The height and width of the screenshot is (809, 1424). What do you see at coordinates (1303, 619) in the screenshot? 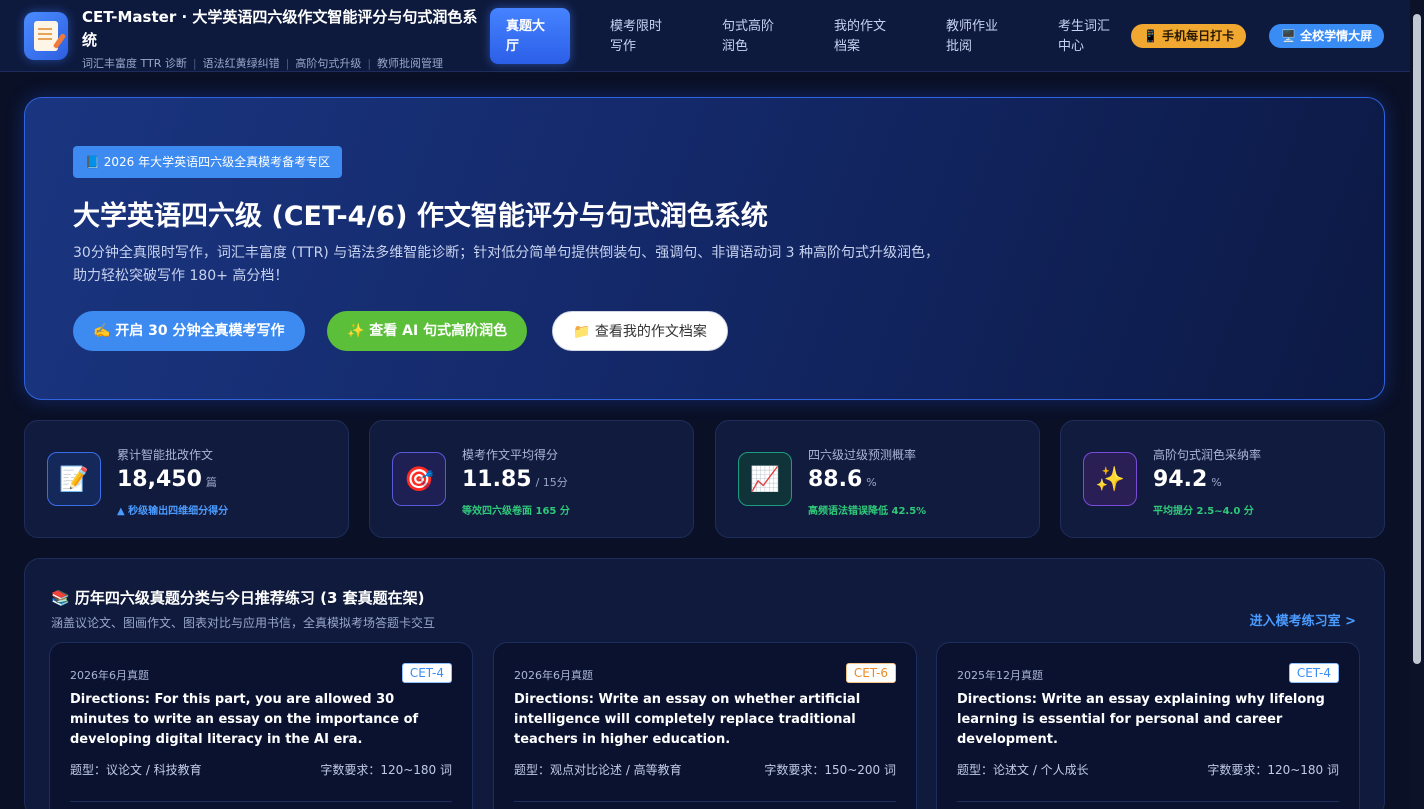
I see `enter-practice-room-link: 进入模考练习室 >` at bounding box center [1303, 619].